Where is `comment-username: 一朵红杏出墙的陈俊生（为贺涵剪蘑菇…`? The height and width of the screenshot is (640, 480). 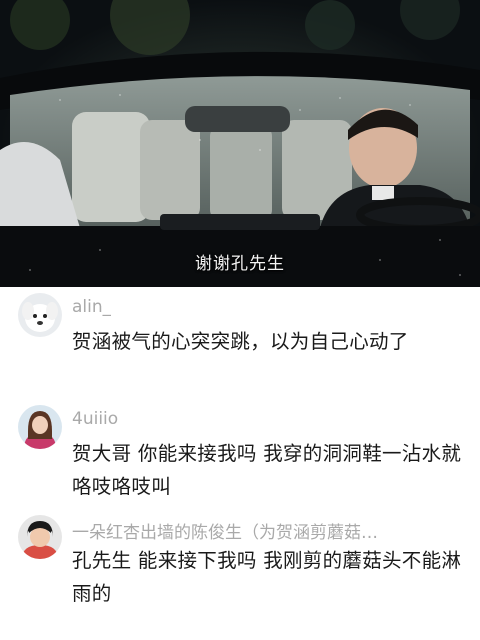 comment-username: 一朵红杏出墙的陈俊生（为贺涵剪蘑菇… is located at coordinates (225, 530).